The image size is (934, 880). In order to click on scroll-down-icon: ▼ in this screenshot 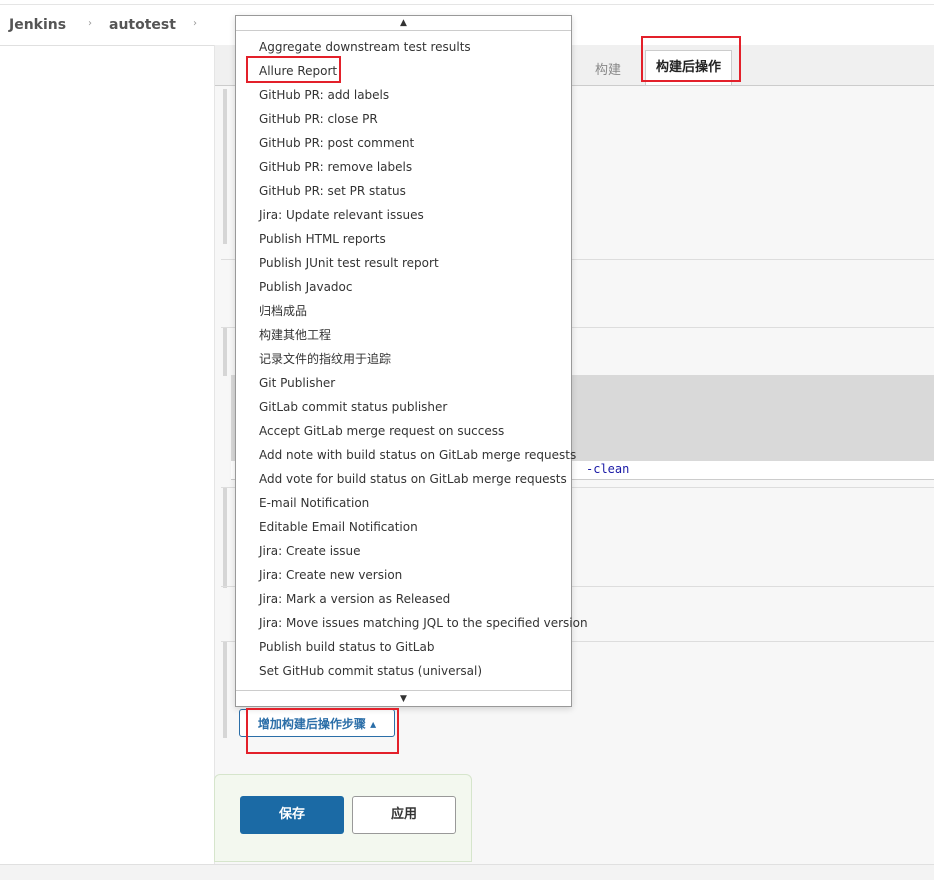, I will do `click(403, 698)`.